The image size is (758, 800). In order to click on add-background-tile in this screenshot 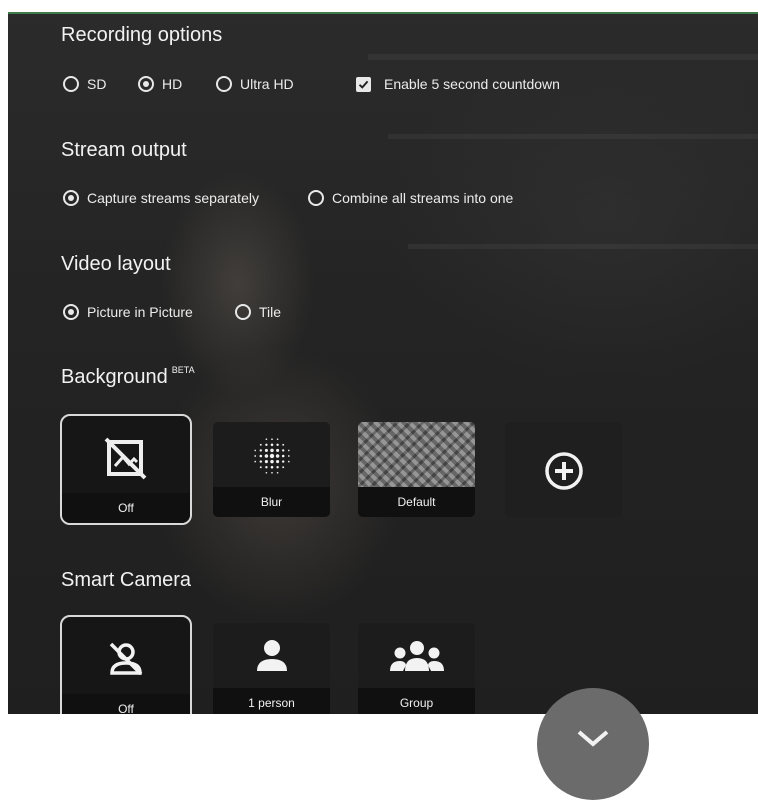, I will do `click(563, 469)`.